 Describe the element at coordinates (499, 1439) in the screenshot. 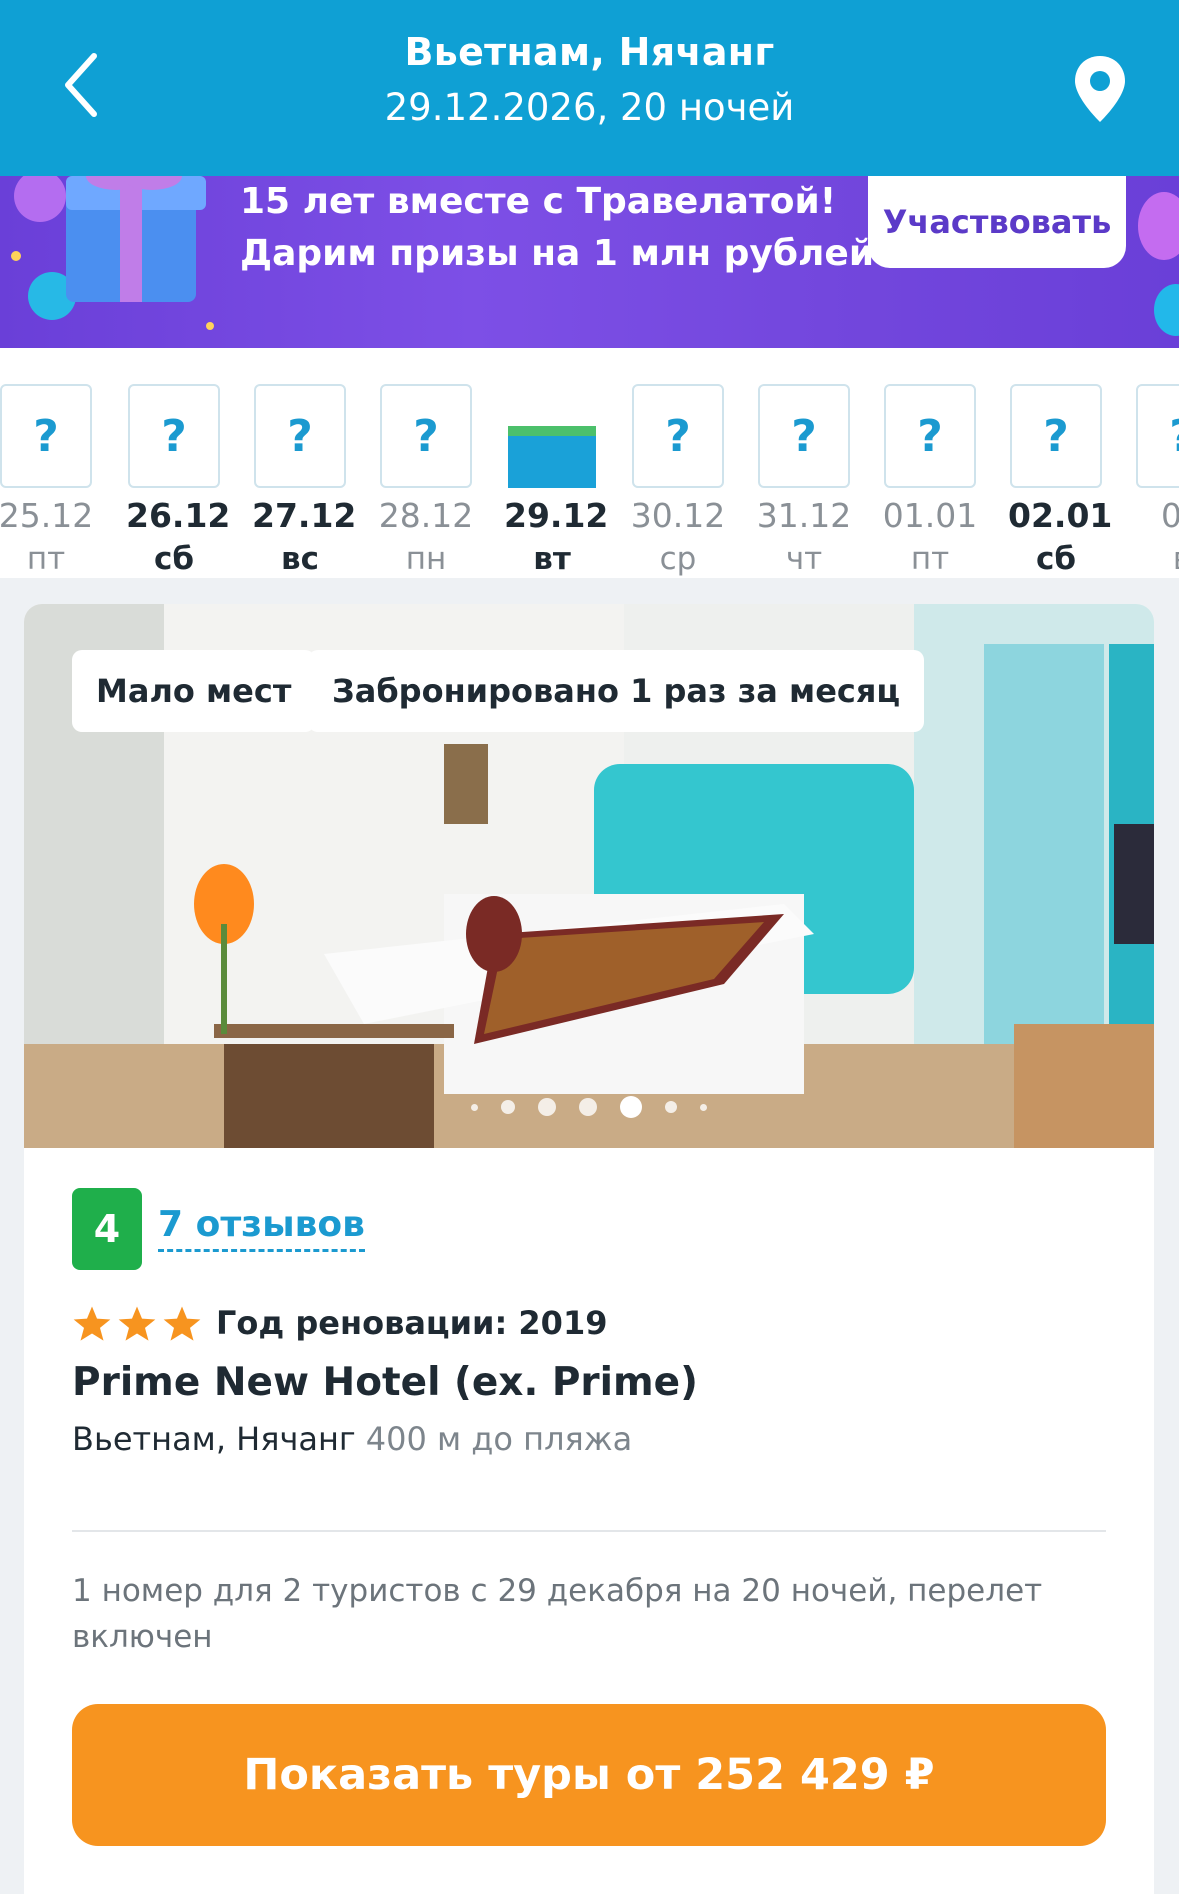

I see `beach-distance: 400 м до пляжа` at that location.